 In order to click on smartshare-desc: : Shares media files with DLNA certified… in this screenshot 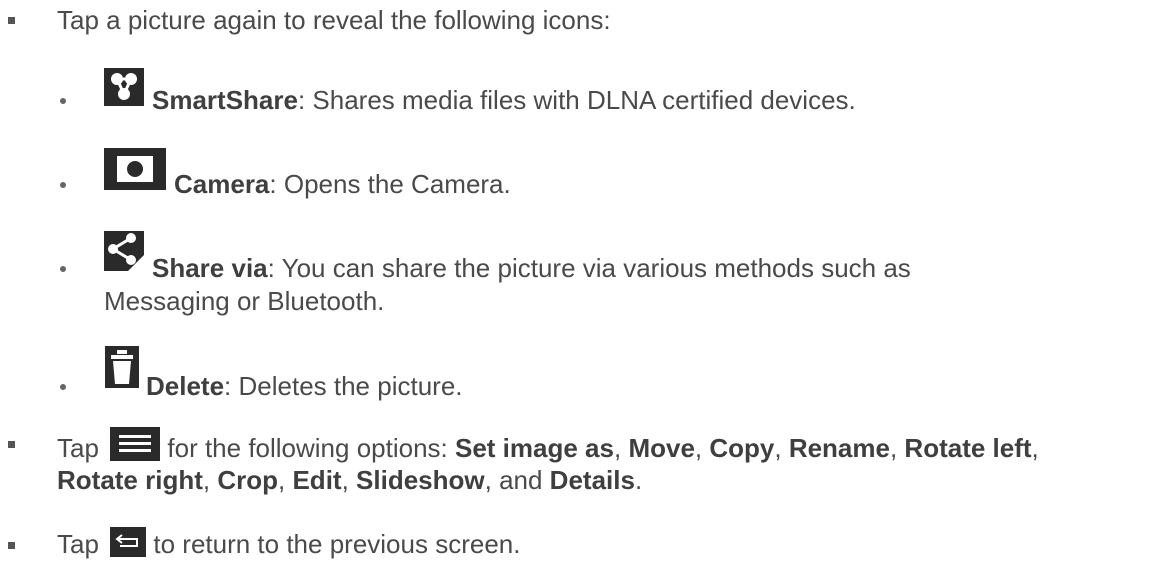, I will do `click(576, 100)`.